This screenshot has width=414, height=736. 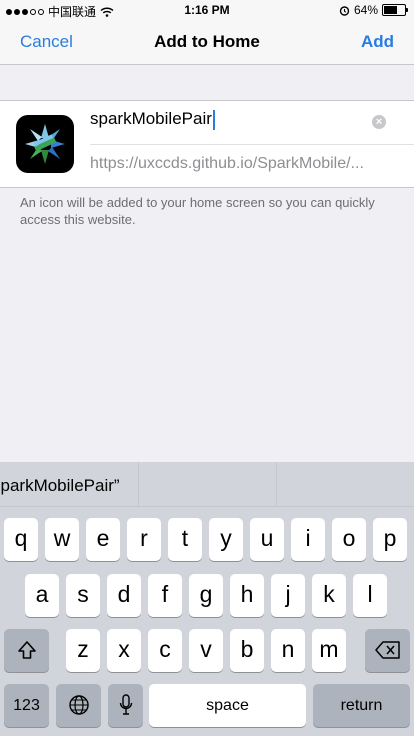 What do you see at coordinates (206, 595) in the screenshot?
I see `key-g: g` at bounding box center [206, 595].